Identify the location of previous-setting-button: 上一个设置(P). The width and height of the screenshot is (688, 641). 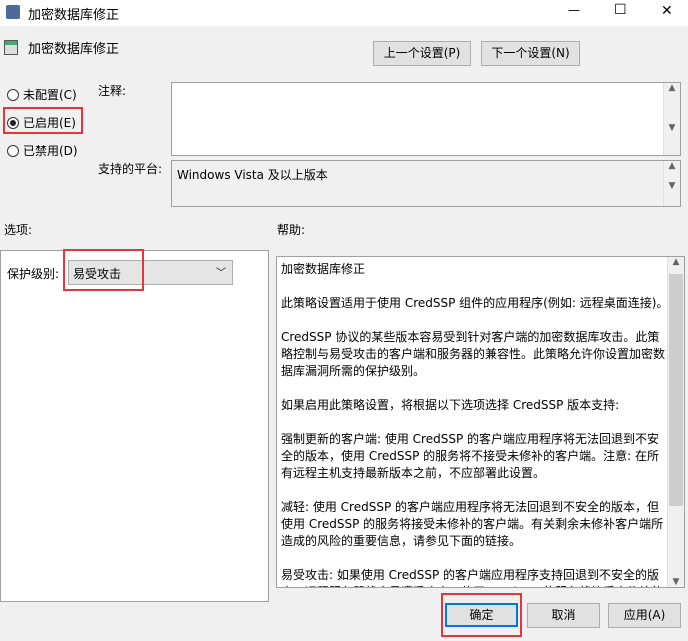
(422, 53).